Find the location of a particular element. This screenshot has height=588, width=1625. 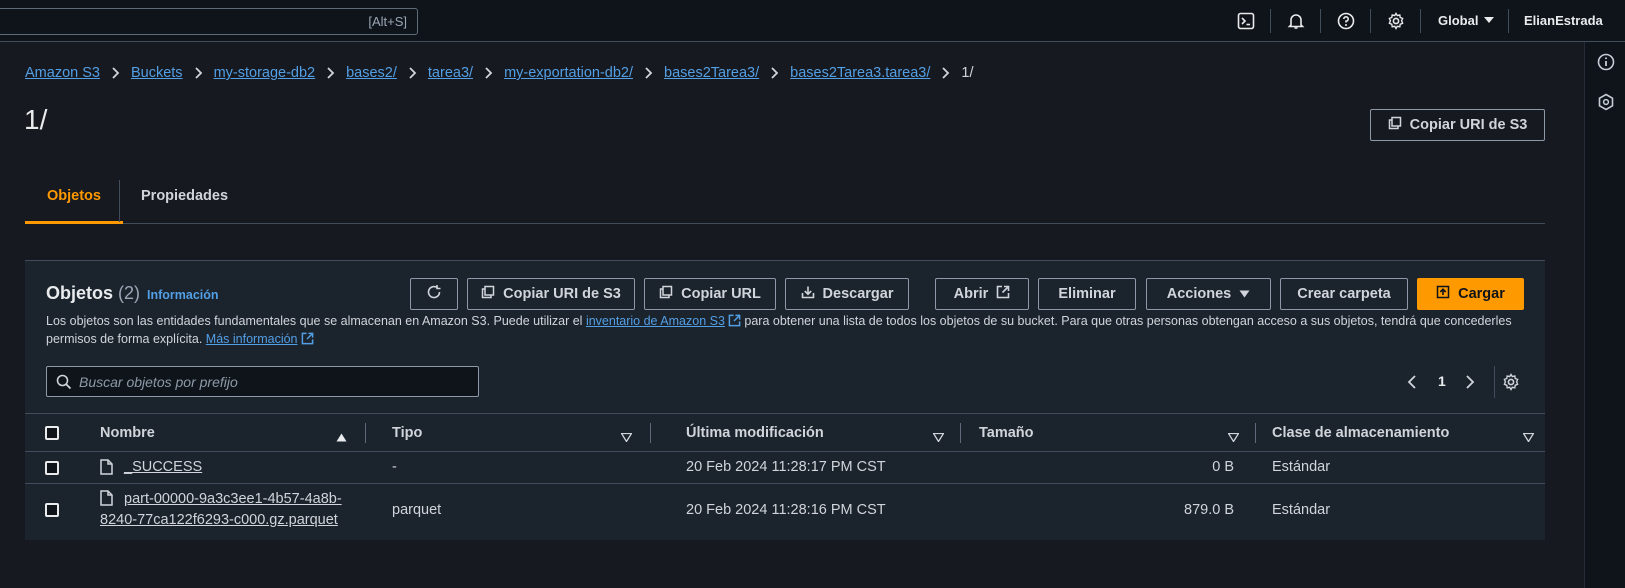

more-info-link: Más información is located at coordinates (252, 339).